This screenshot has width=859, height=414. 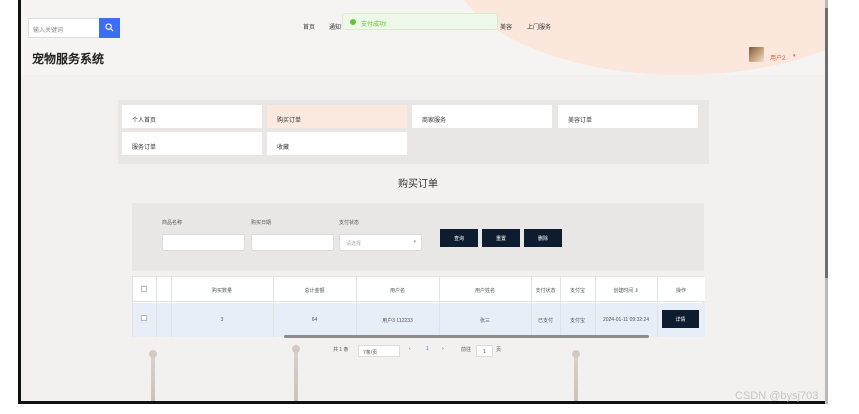 What do you see at coordinates (144, 318) in the screenshot?
I see `row-checkbox` at bounding box center [144, 318].